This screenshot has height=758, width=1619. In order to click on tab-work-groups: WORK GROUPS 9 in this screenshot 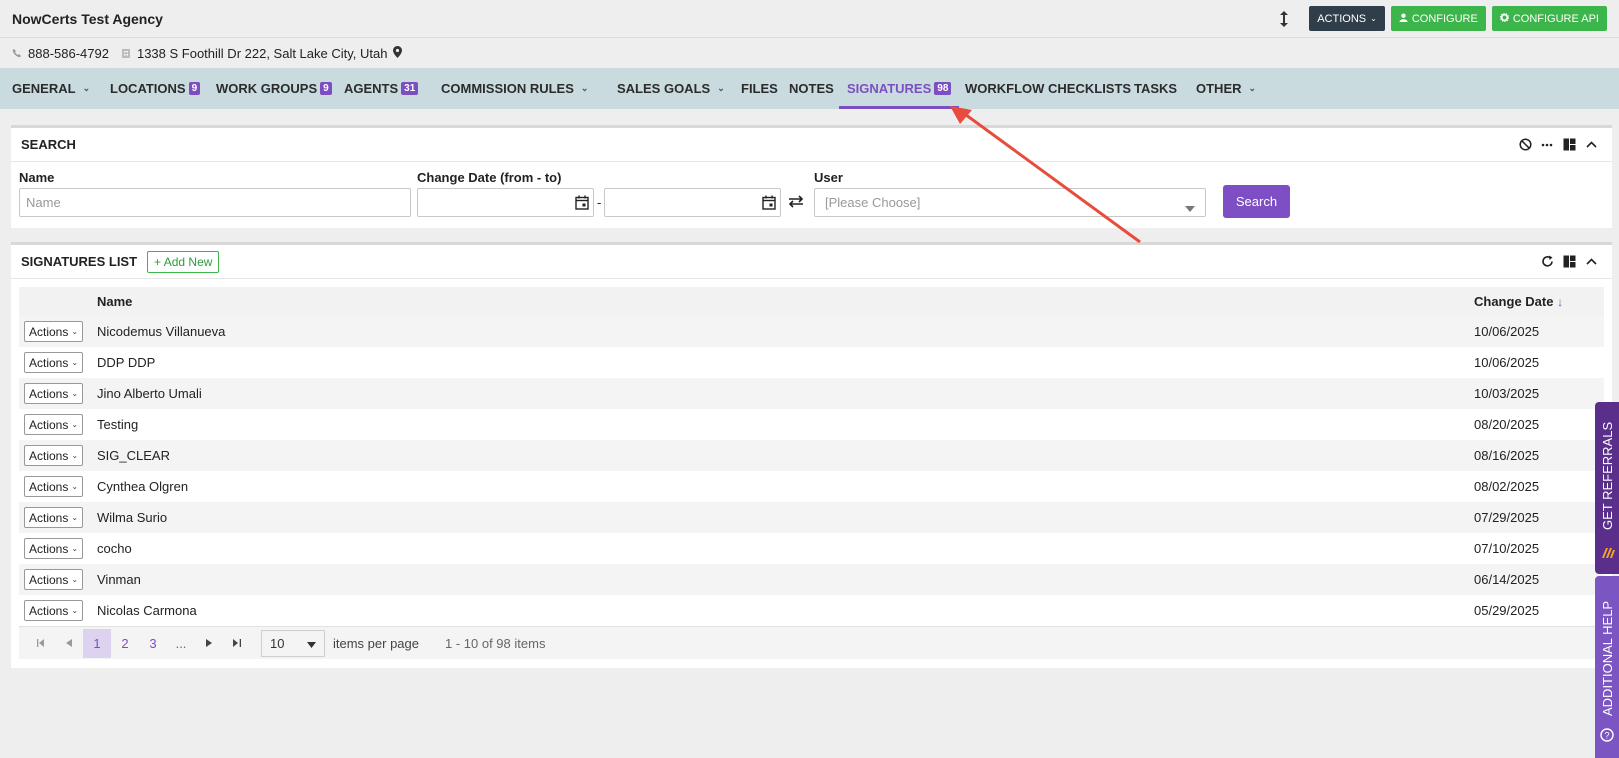, I will do `click(274, 88)`.